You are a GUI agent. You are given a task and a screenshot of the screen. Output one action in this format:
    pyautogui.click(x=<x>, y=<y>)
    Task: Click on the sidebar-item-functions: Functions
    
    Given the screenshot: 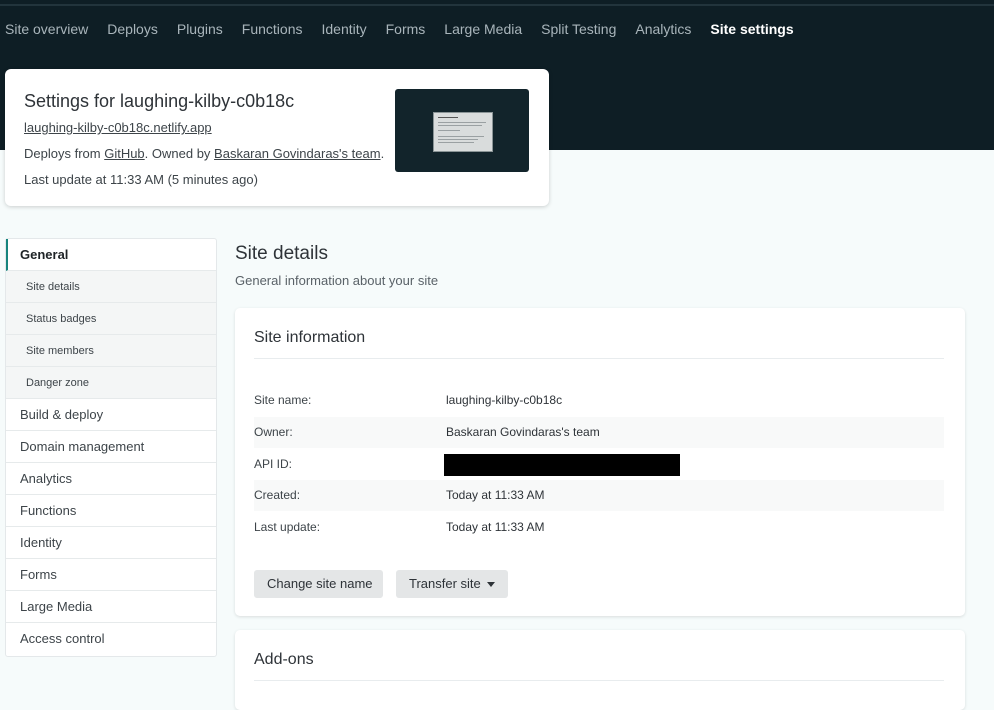 What is the action you would take?
    pyautogui.click(x=111, y=511)
    